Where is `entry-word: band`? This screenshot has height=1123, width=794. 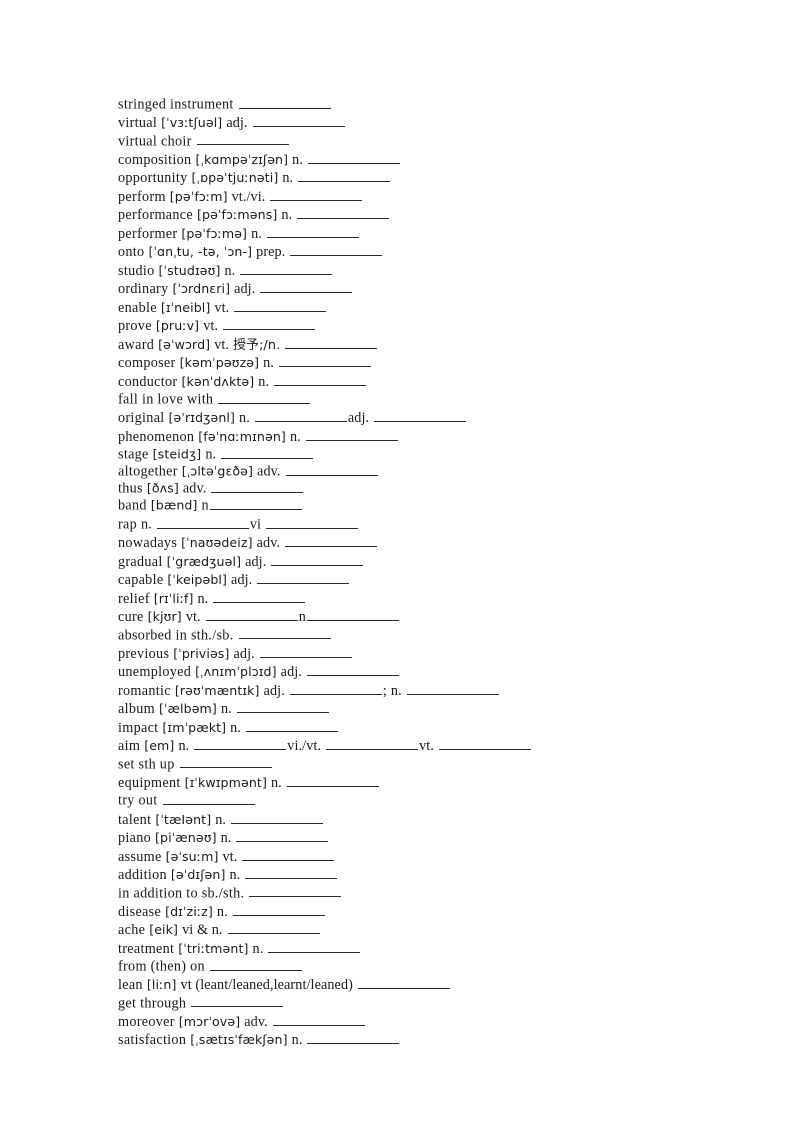
entry-word: band is located at coordinates (132, 505).